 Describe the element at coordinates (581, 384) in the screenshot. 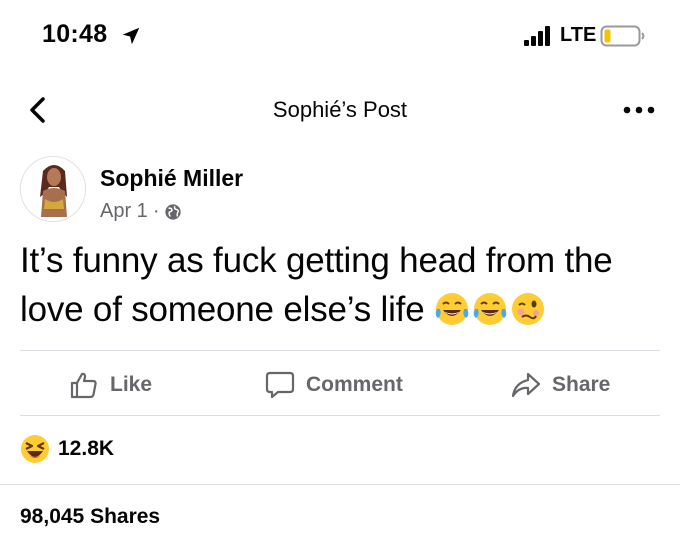

I see `share-label: Share` at that location.